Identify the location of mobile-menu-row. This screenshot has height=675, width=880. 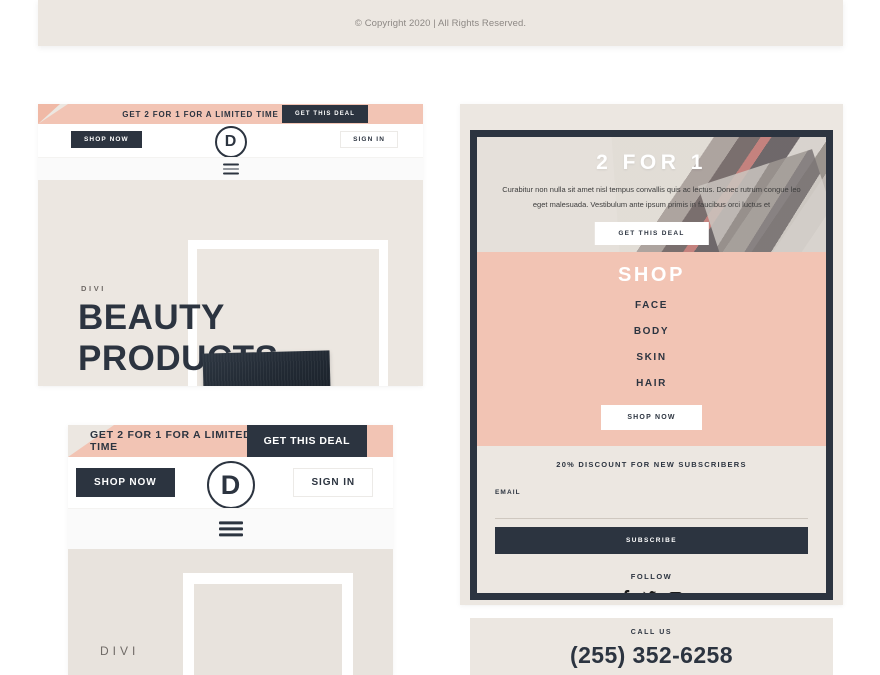
(230, 528).